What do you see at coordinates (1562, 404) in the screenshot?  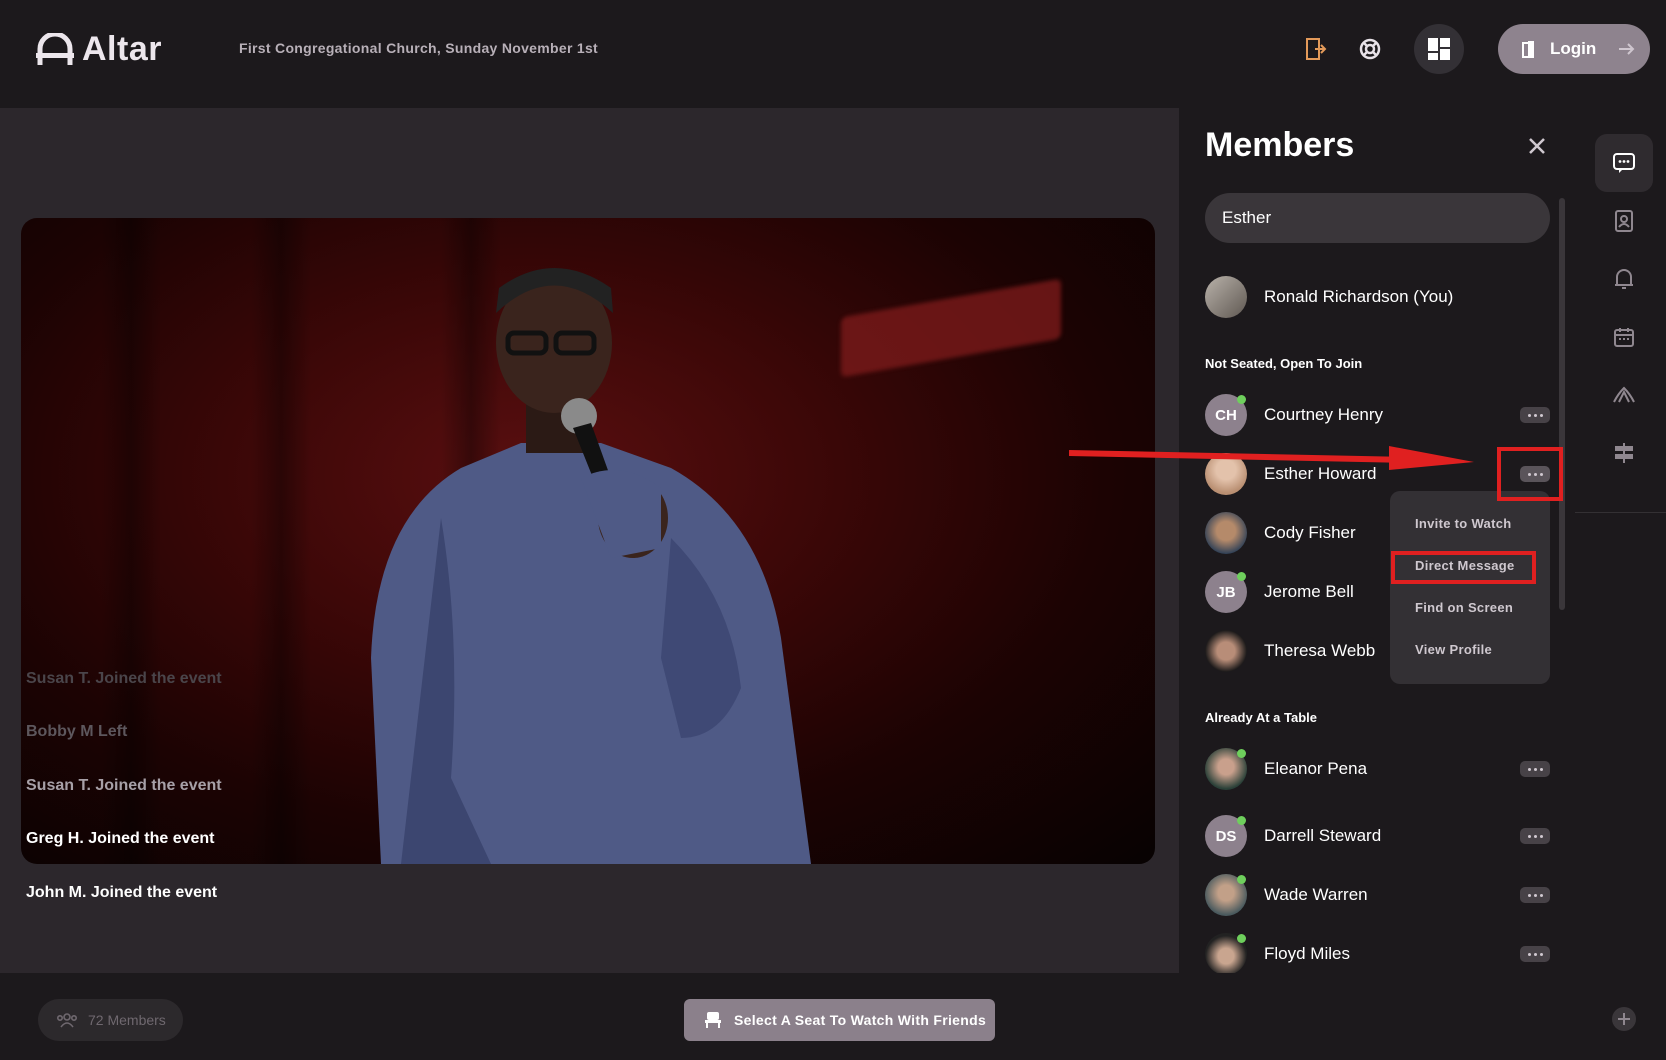 I see `members-scrollbar` at bounding box center [1562, 404].